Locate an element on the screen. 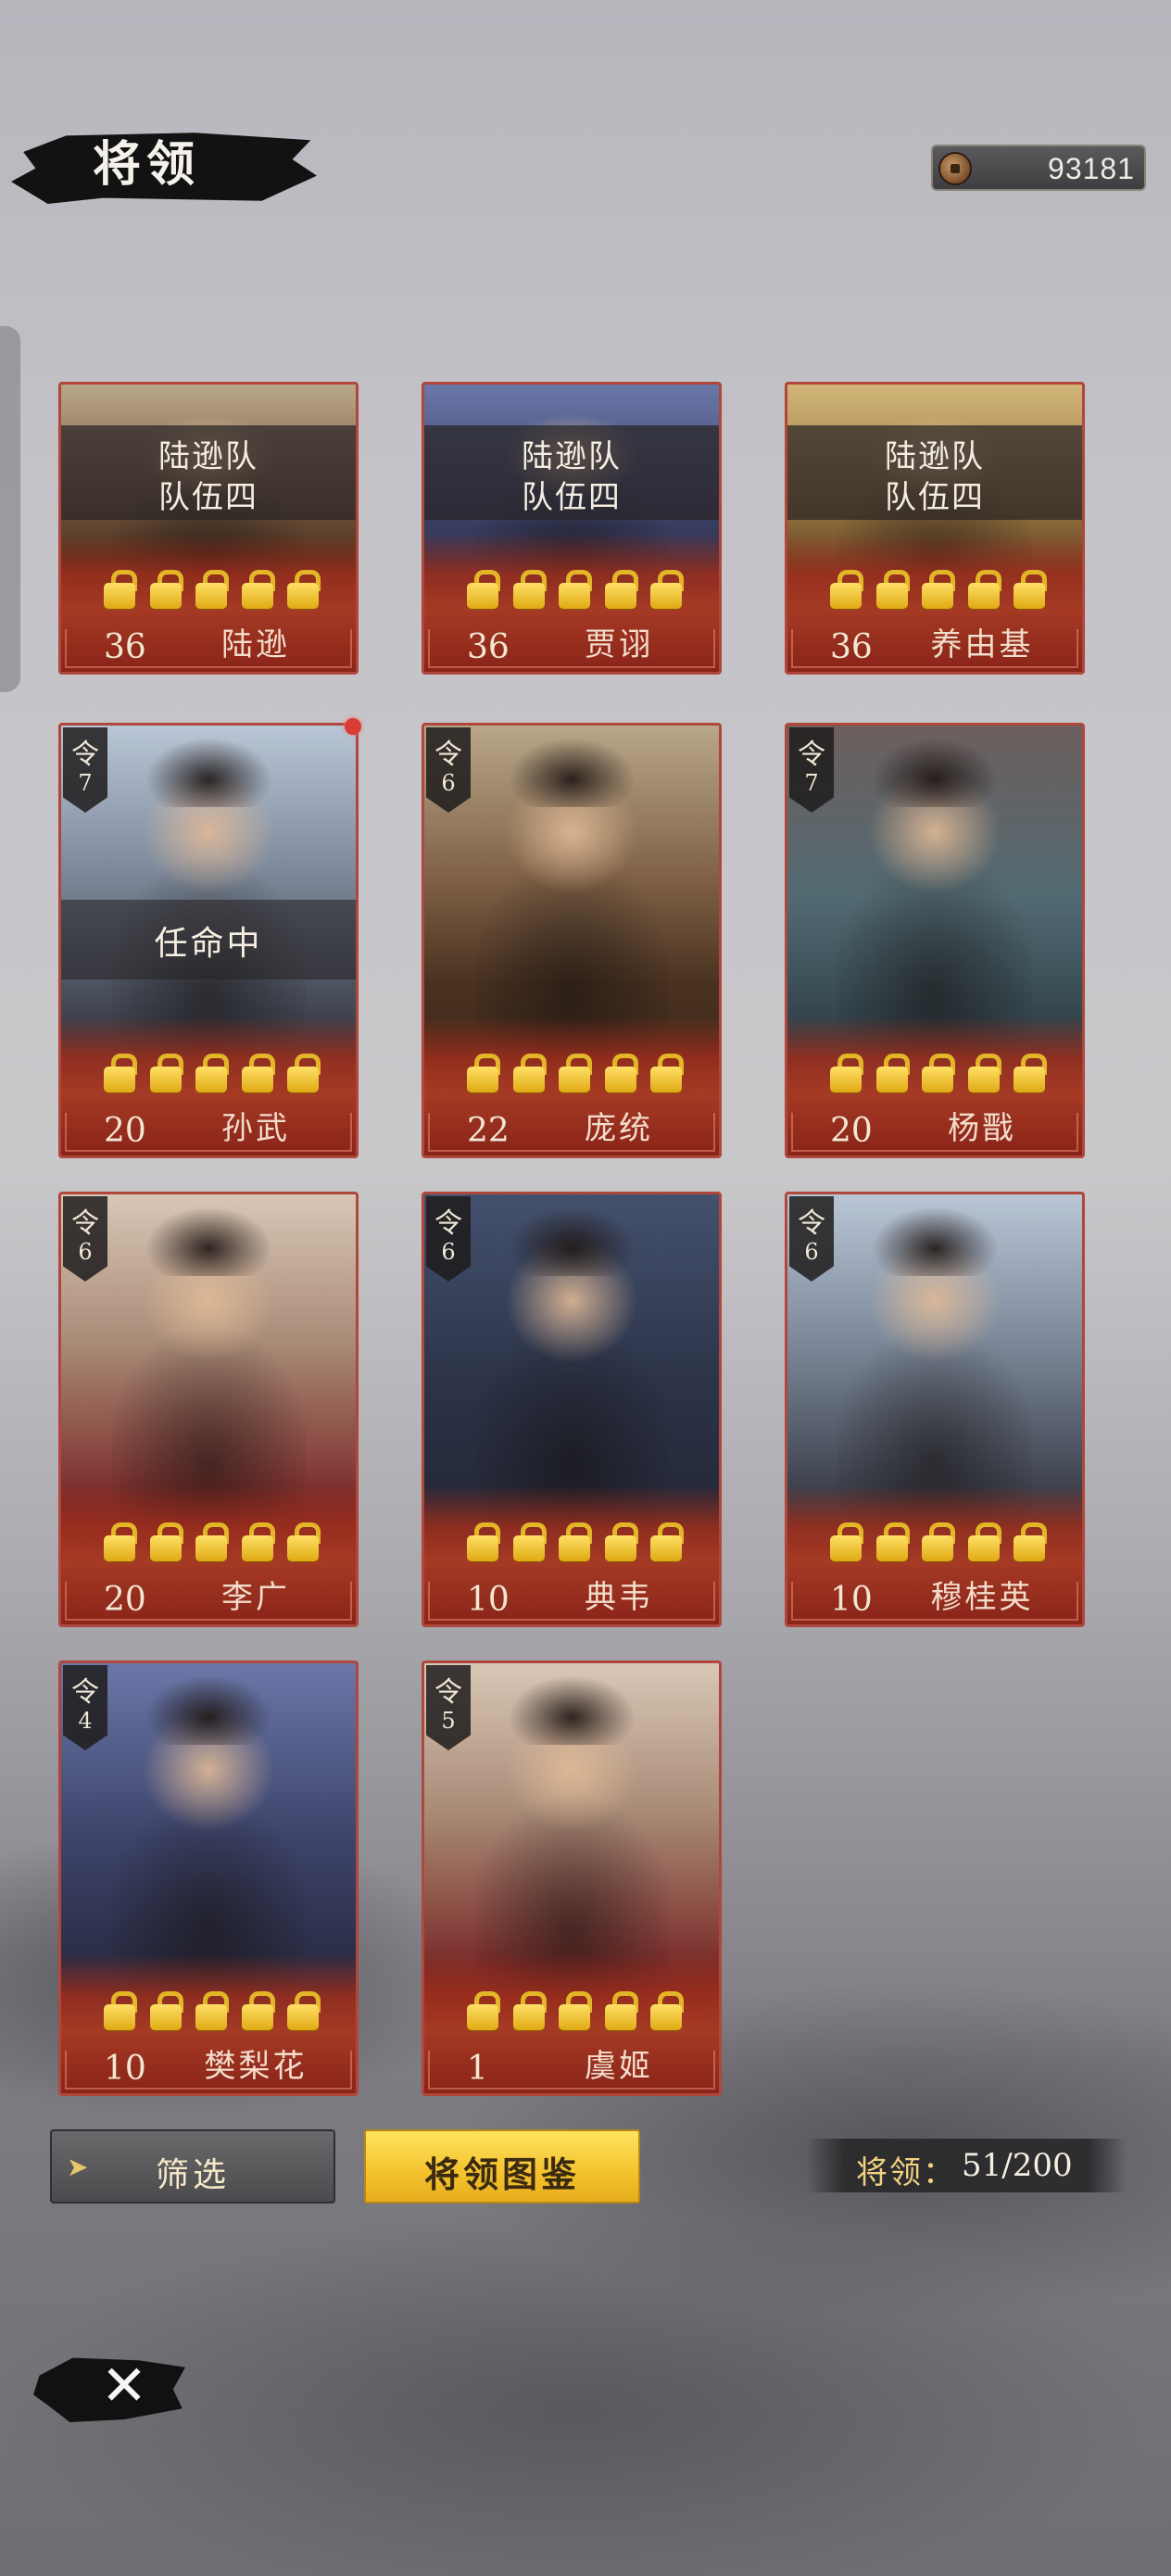 This screenshot has width=1171, height=2576. hero-level: 20 is located at coordinates (852, 1131).